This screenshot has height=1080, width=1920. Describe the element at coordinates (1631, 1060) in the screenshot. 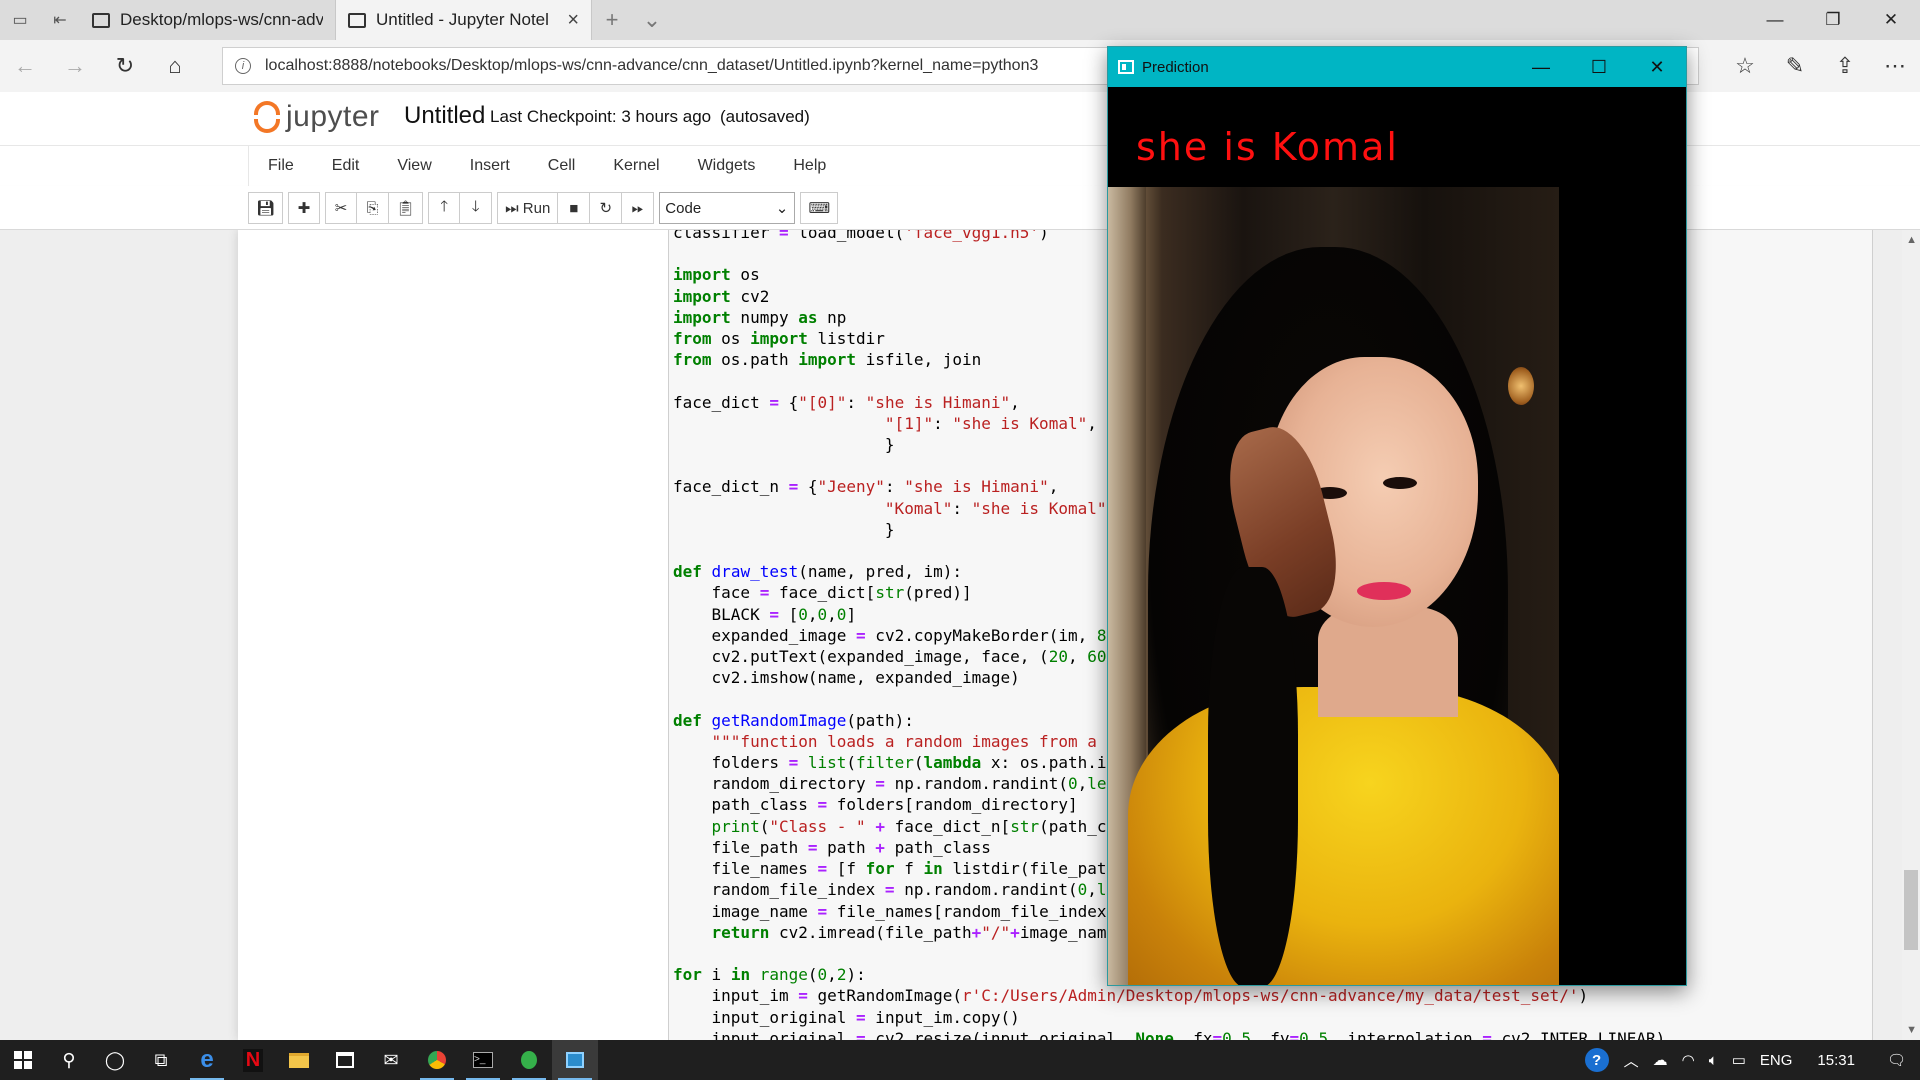

I see `show-hidden-icons-chevron-icon: ︿` at that location.